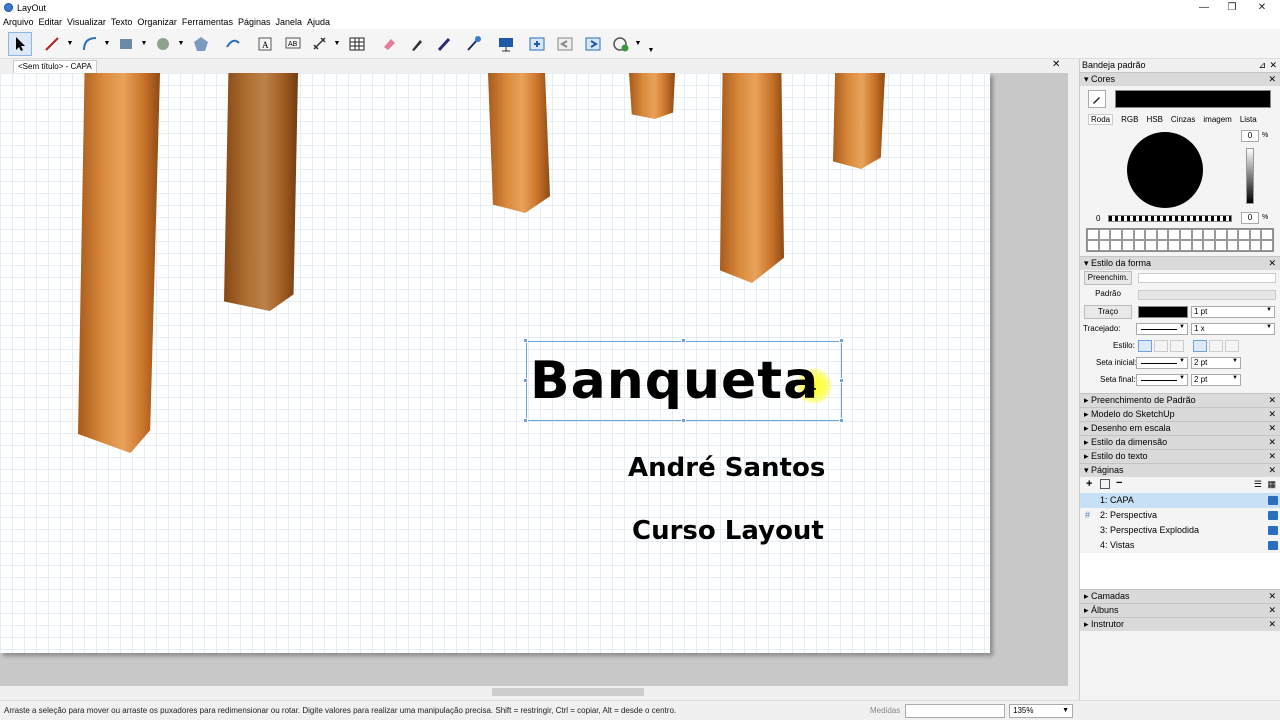 The width and height of the screenshot is (1280, 720). Describe the element at coordinates (1180, 79) in the screenshot. I see `panel-header-cores: ▾ Cores ✕` at that location.